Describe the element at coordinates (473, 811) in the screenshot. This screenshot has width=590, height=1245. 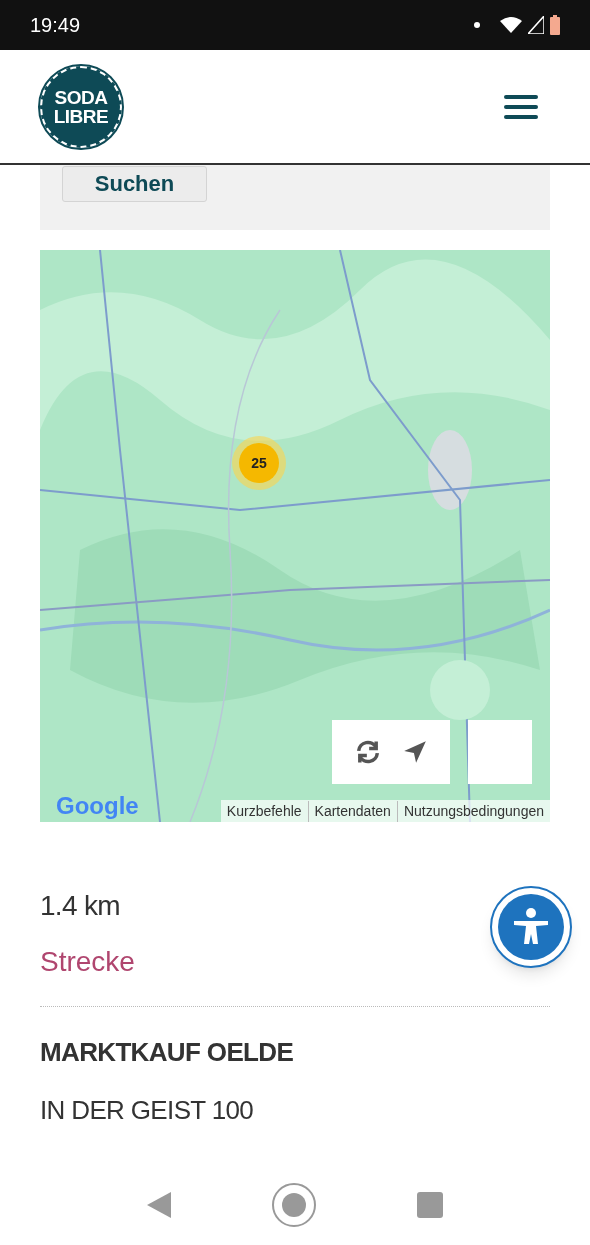
I see `attribution-link: Nutzungsbedingungen` at that location.